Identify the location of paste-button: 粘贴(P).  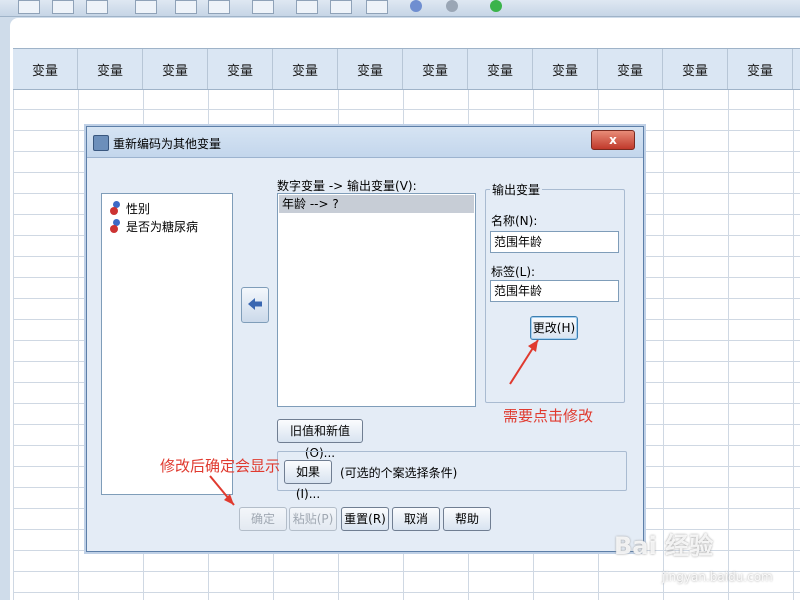
(313, 519).